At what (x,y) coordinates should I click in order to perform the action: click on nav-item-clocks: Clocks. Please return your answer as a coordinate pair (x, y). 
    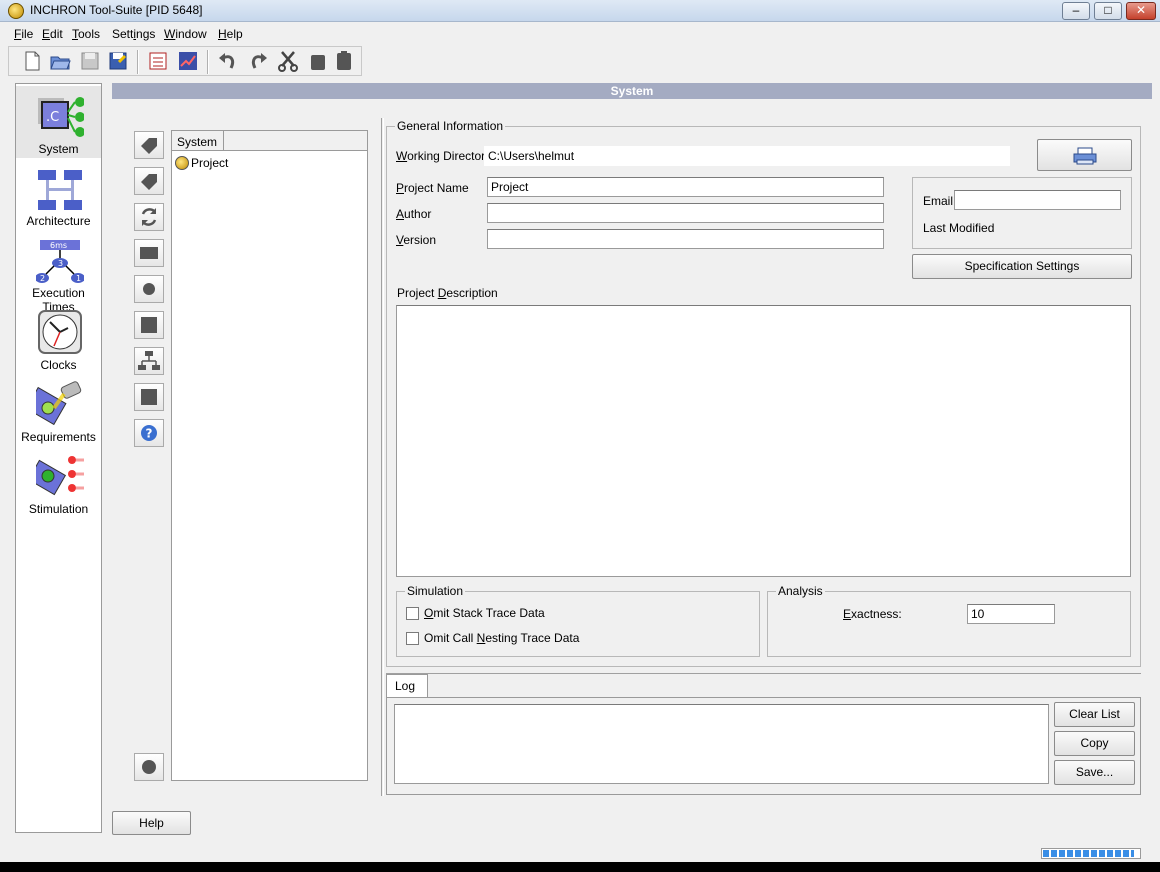
    Looking at the image, I should click on (58, 338).